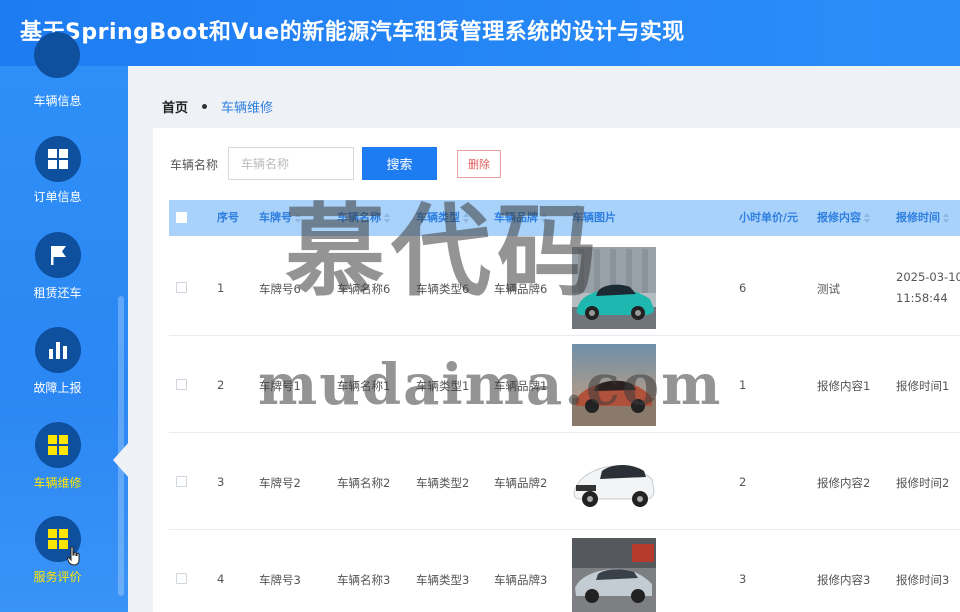  Describe the element at coordinates (194, 165) in the screenshot. I see `search-label: 车辆名称` at that location.